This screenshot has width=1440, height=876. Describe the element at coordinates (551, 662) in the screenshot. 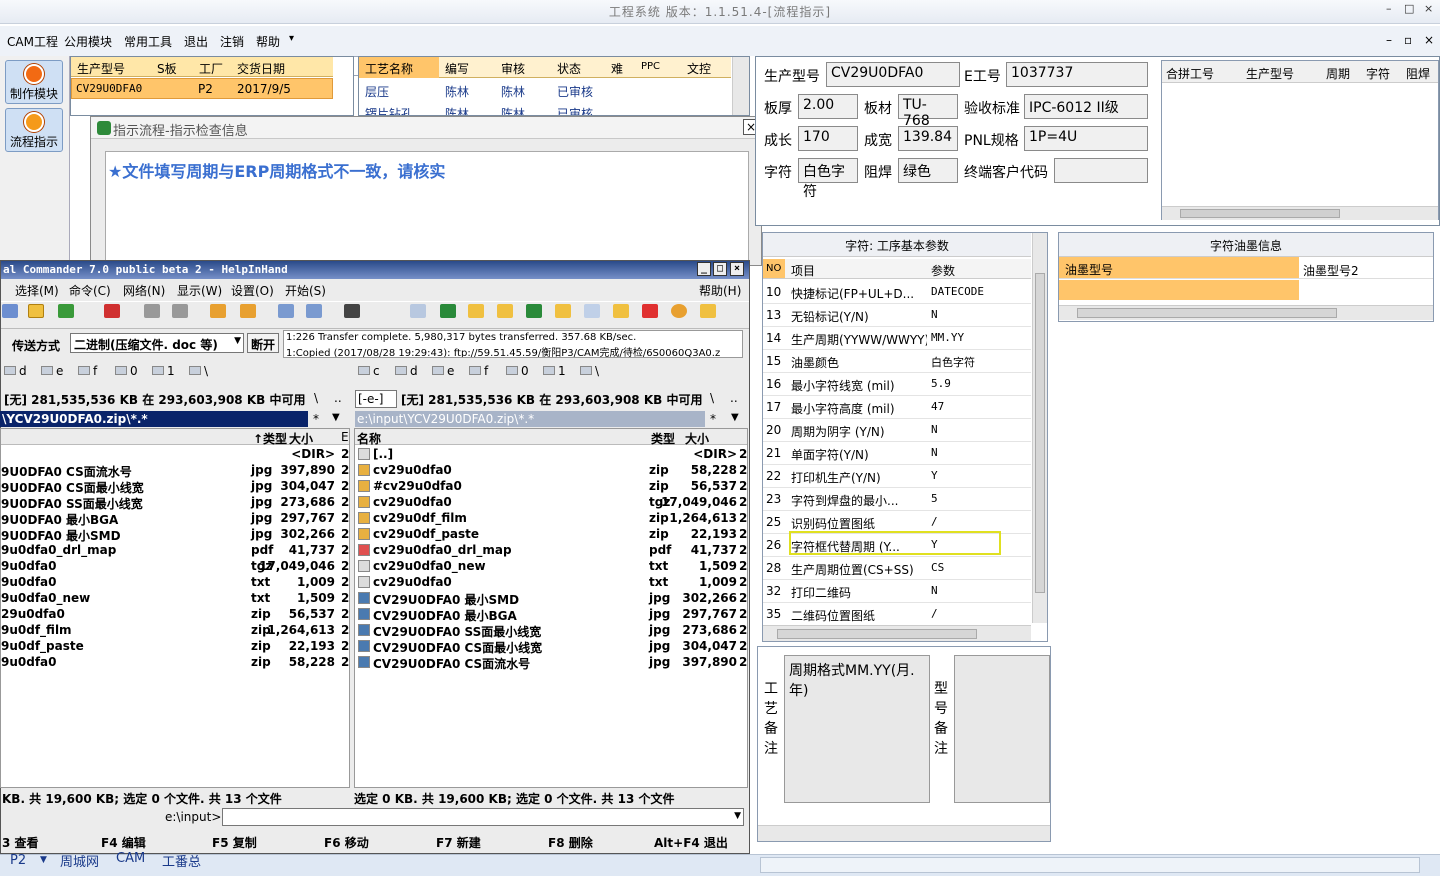

I see `list-item: CV29U0DFA0 CS面流水号 jpg 397,890 2` at that location.